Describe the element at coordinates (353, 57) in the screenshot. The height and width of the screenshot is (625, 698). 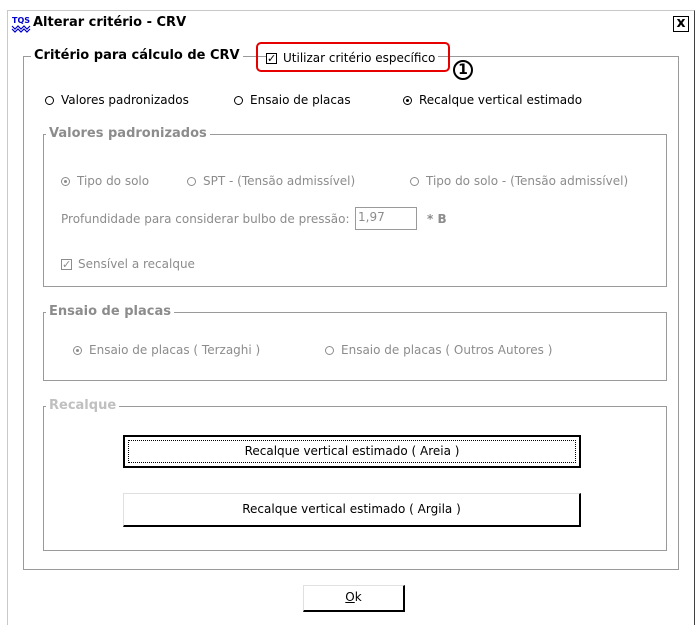
I see `callout-highlight` at that location.